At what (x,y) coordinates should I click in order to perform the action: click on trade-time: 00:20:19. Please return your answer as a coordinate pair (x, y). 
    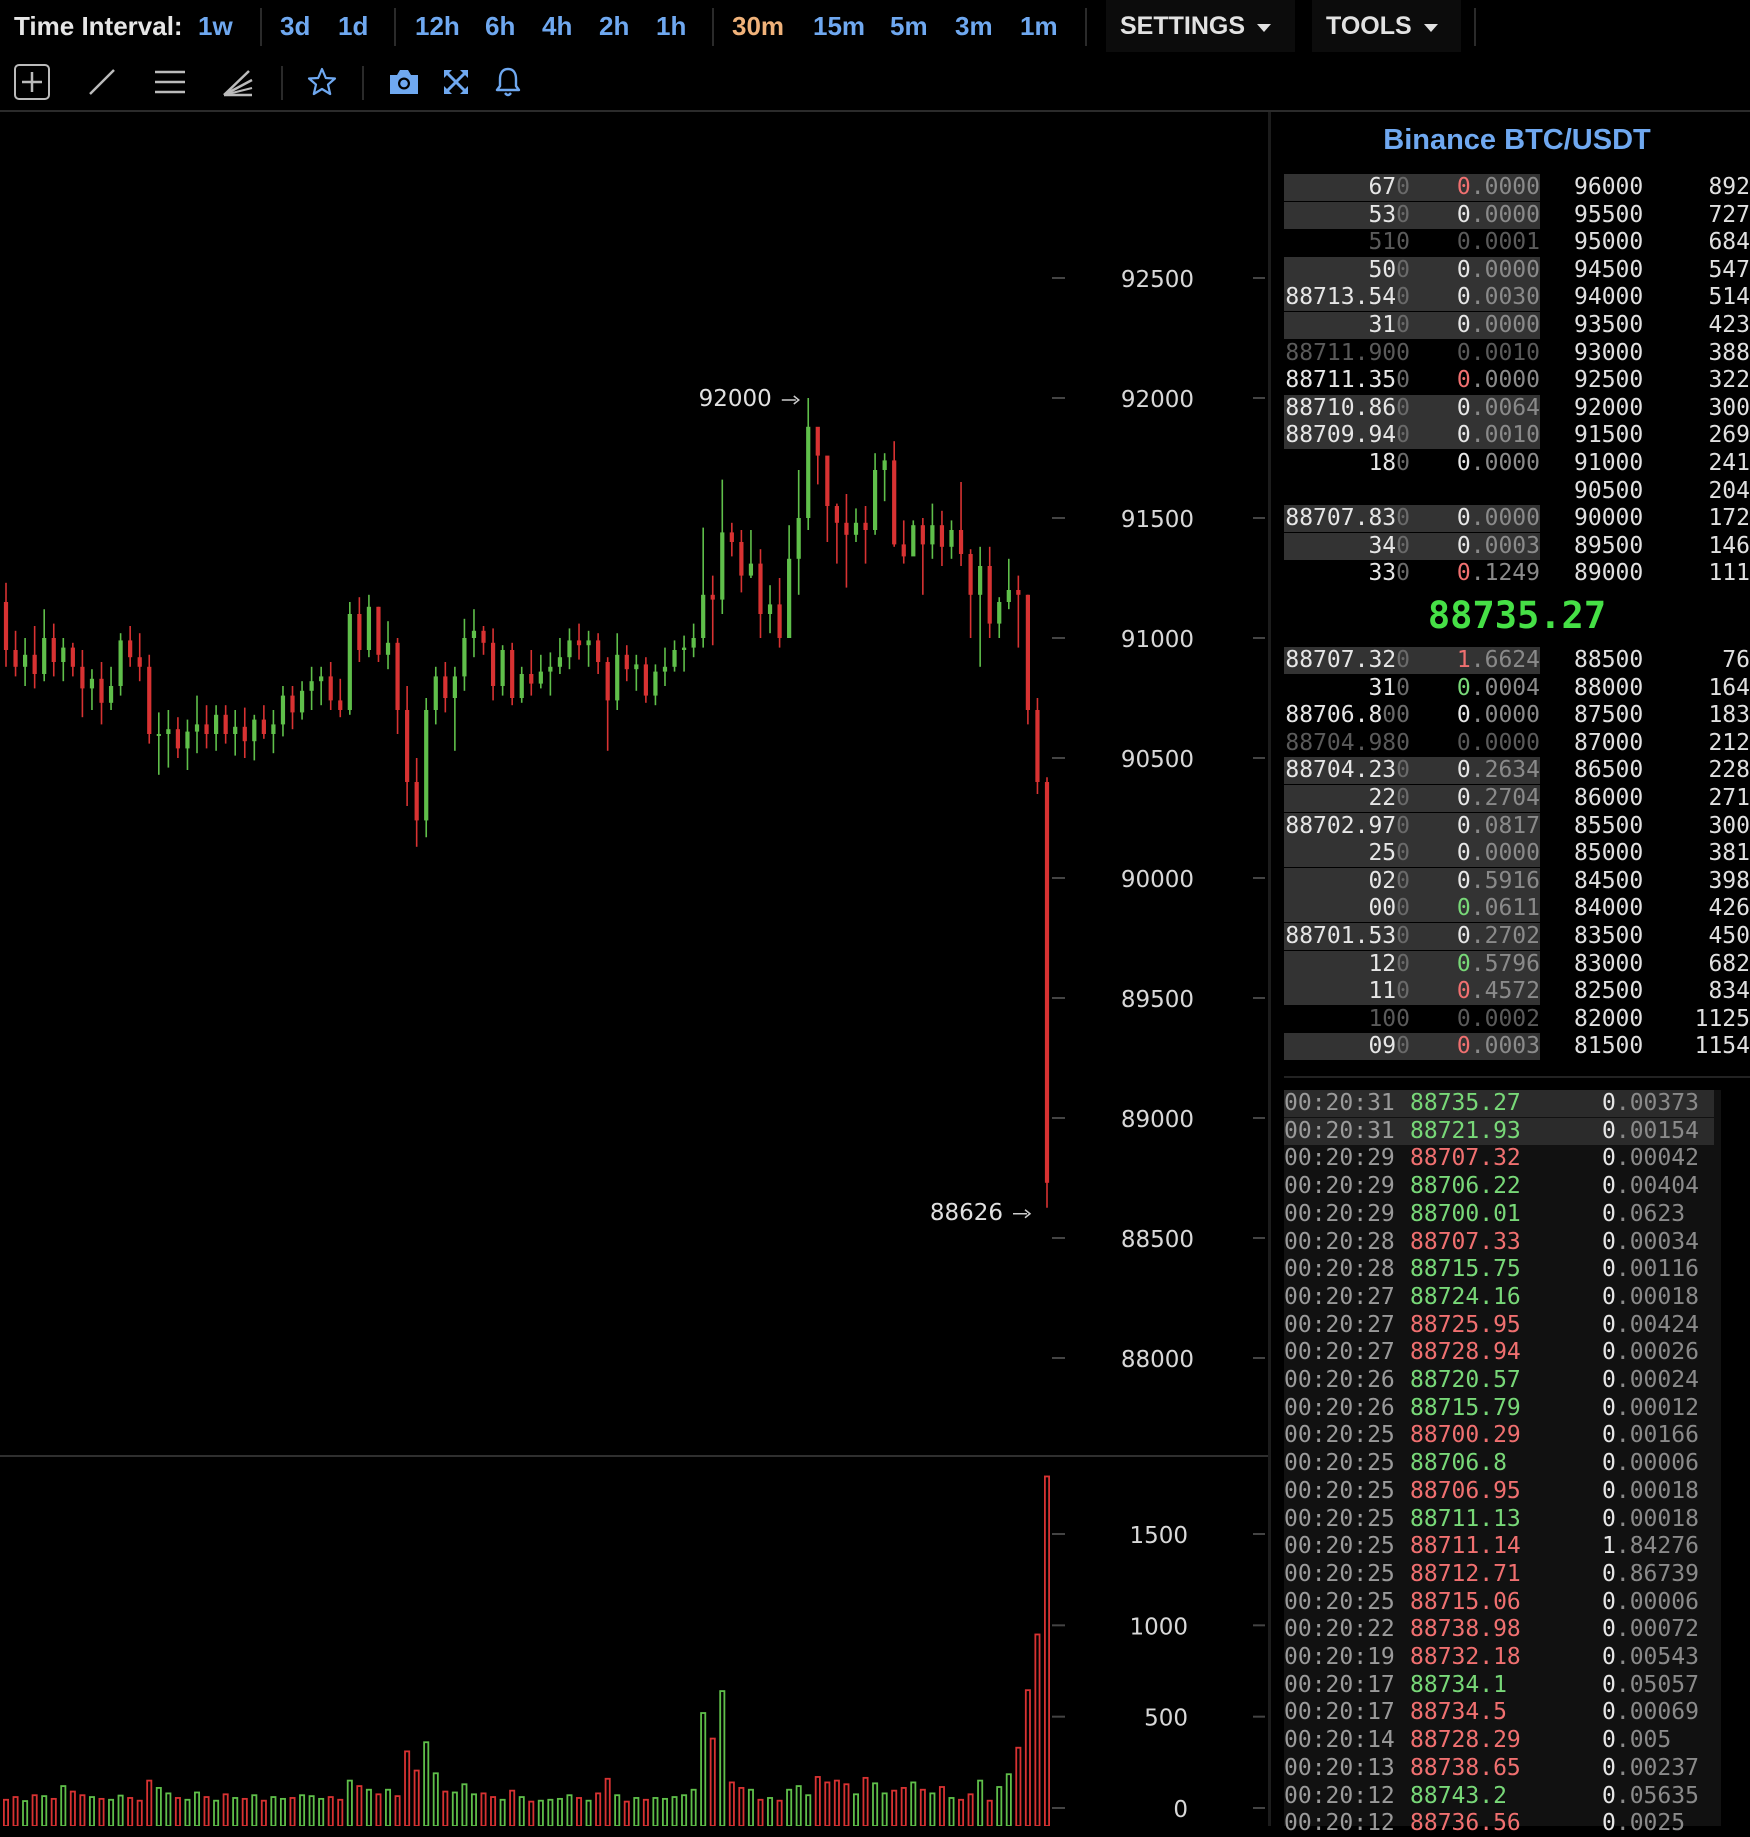
    Looking at the image, I should click on (1339, 1657).